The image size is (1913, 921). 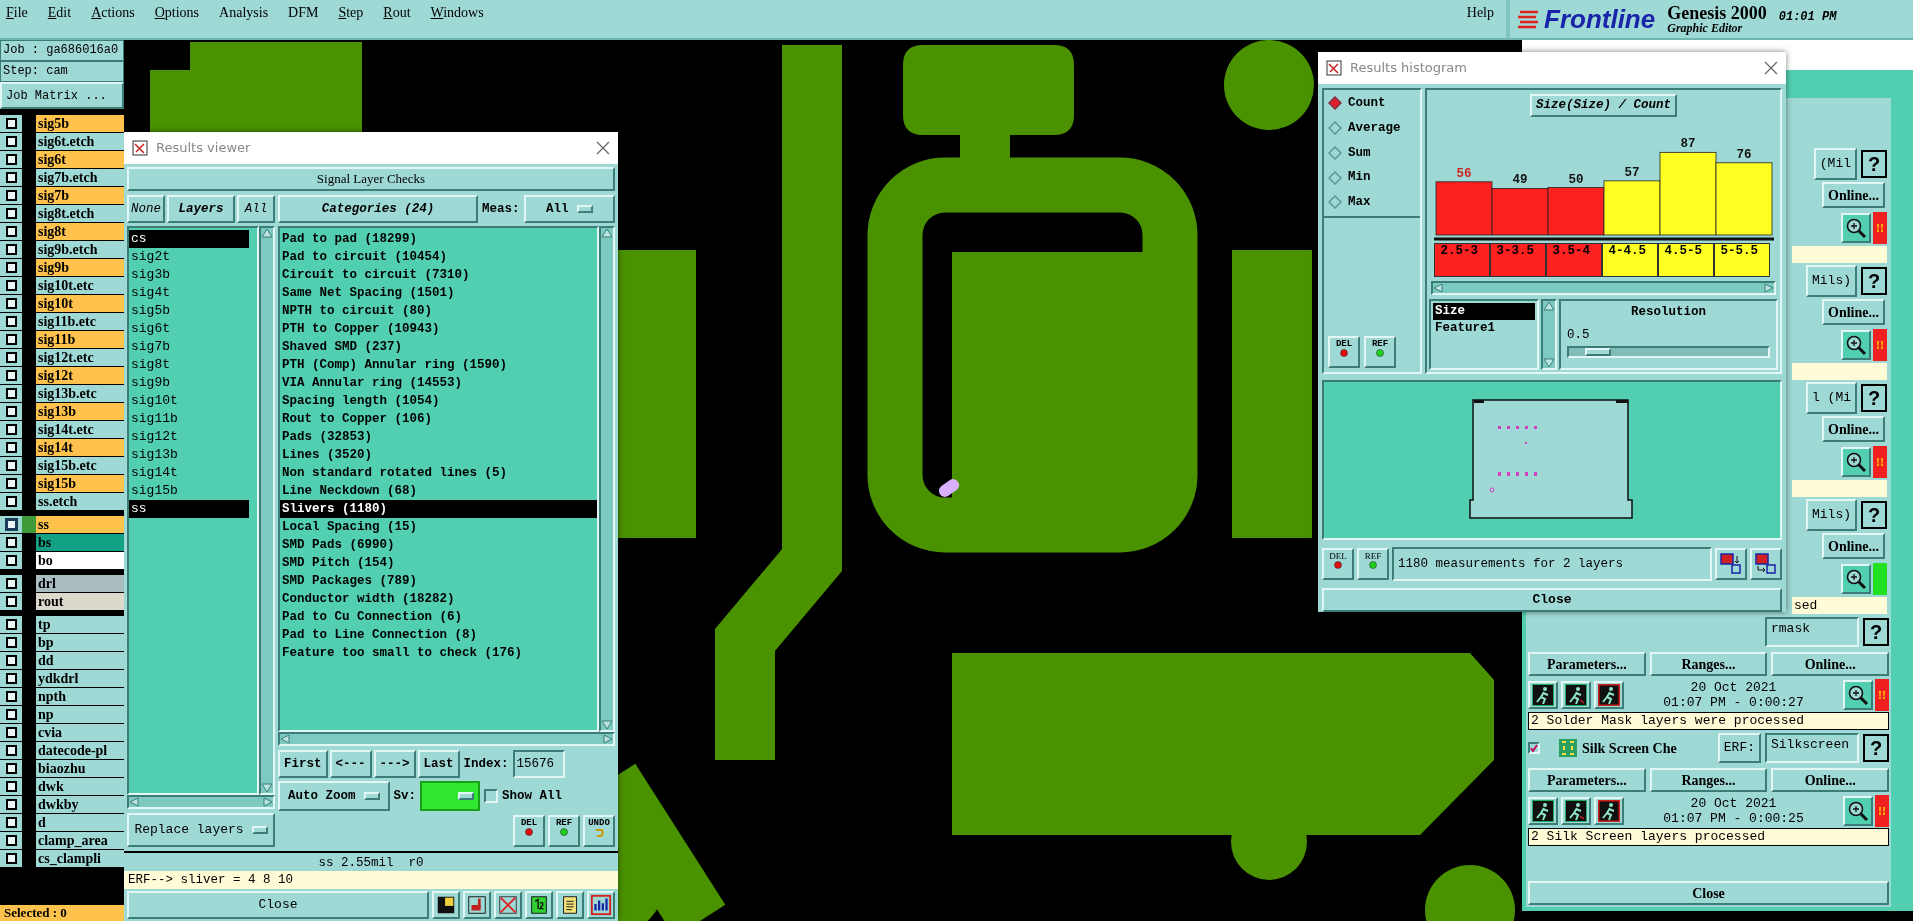 What do you see at coordinates (80, 732) in the screenshot?
I see `layer-name: cvia` at bounding box center [80, 732].